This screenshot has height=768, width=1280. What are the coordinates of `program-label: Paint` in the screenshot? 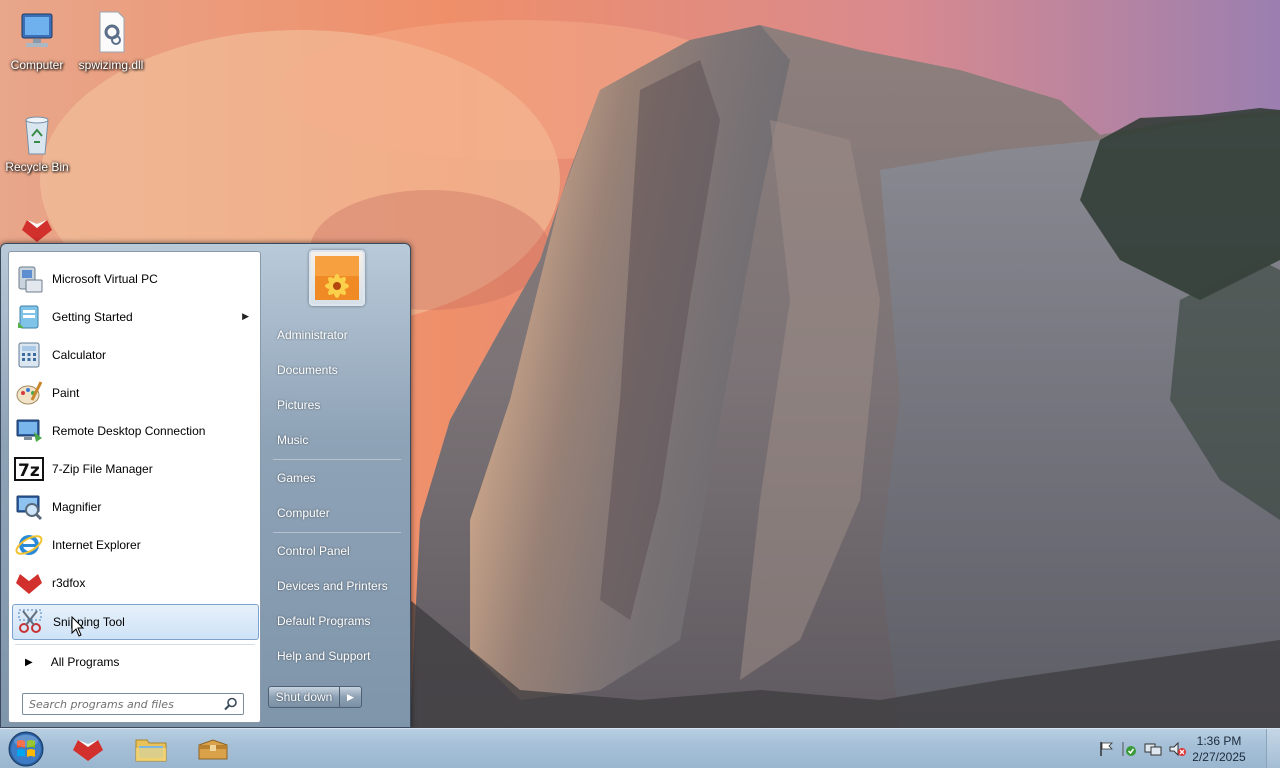 It's located at (66, 393).